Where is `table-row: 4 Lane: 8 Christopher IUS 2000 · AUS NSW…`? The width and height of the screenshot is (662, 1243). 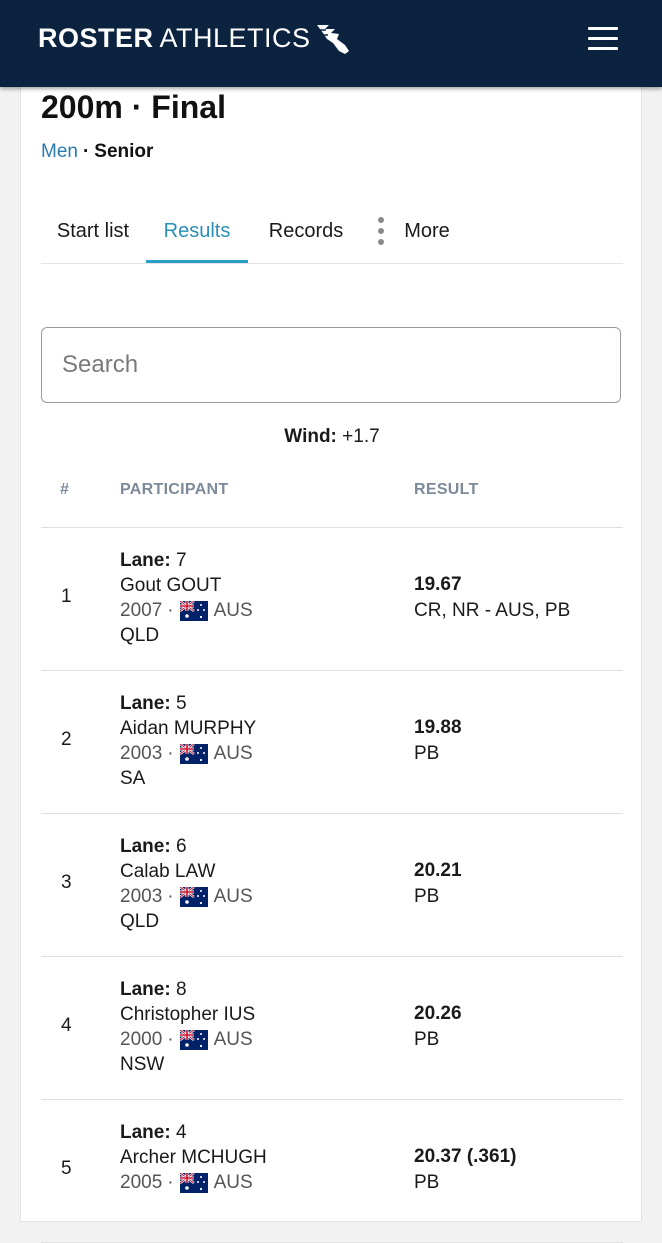
table-row: 4 Lane: 8 Christopher IUS 2000 · AUS NSW… is located at coordinates (332, 1028).